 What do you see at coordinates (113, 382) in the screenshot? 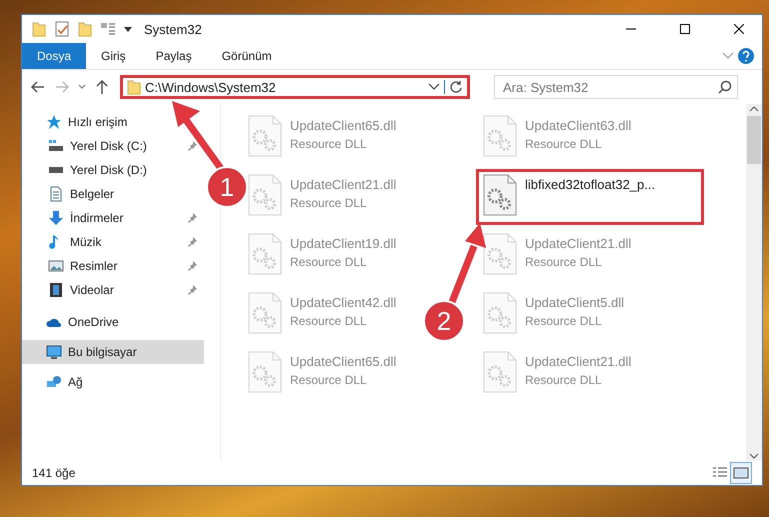
I see `sidebar-item: Ağ` at bounding box center [113, 382].